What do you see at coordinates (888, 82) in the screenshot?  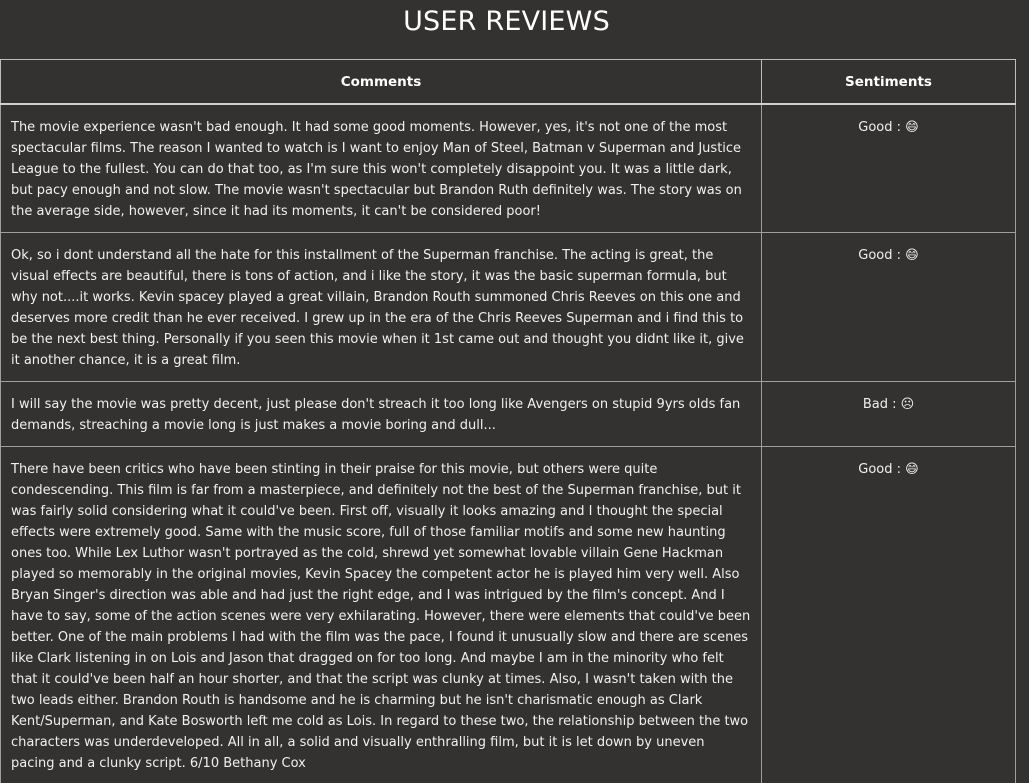 I see `column-header-sentiments: Sentiments` at bounding box center [888, 82].